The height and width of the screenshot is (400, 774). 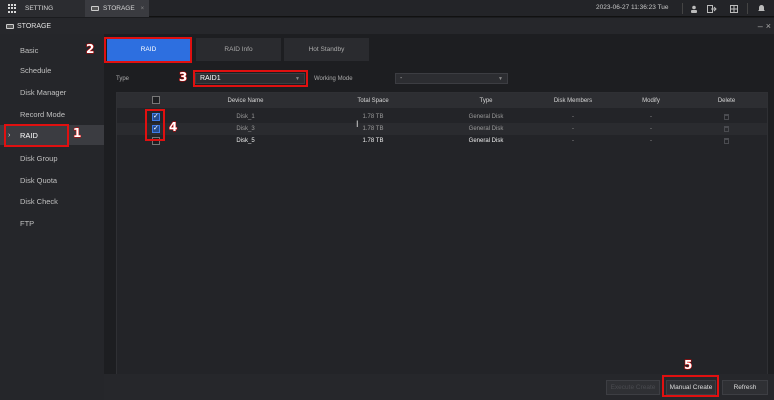 I want to click on window-title-bar: STORAGE – ×, so click(x=387, y=26).